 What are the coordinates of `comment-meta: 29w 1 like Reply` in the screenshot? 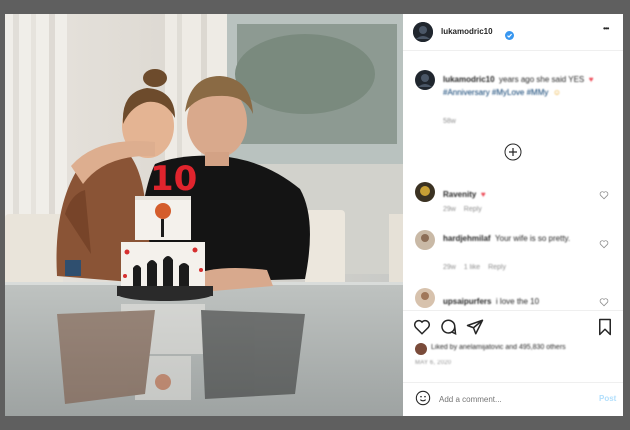 It's located at (474, 267).